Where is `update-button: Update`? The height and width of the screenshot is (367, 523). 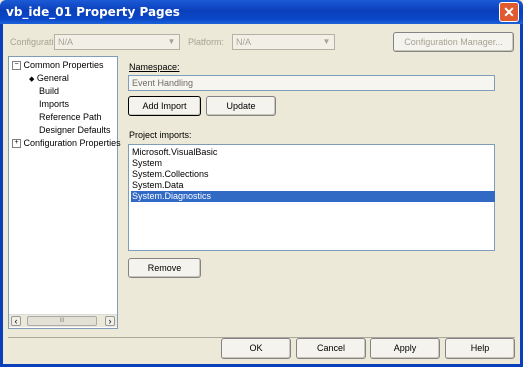 update-button: Update is located at coordinates (241, 106).